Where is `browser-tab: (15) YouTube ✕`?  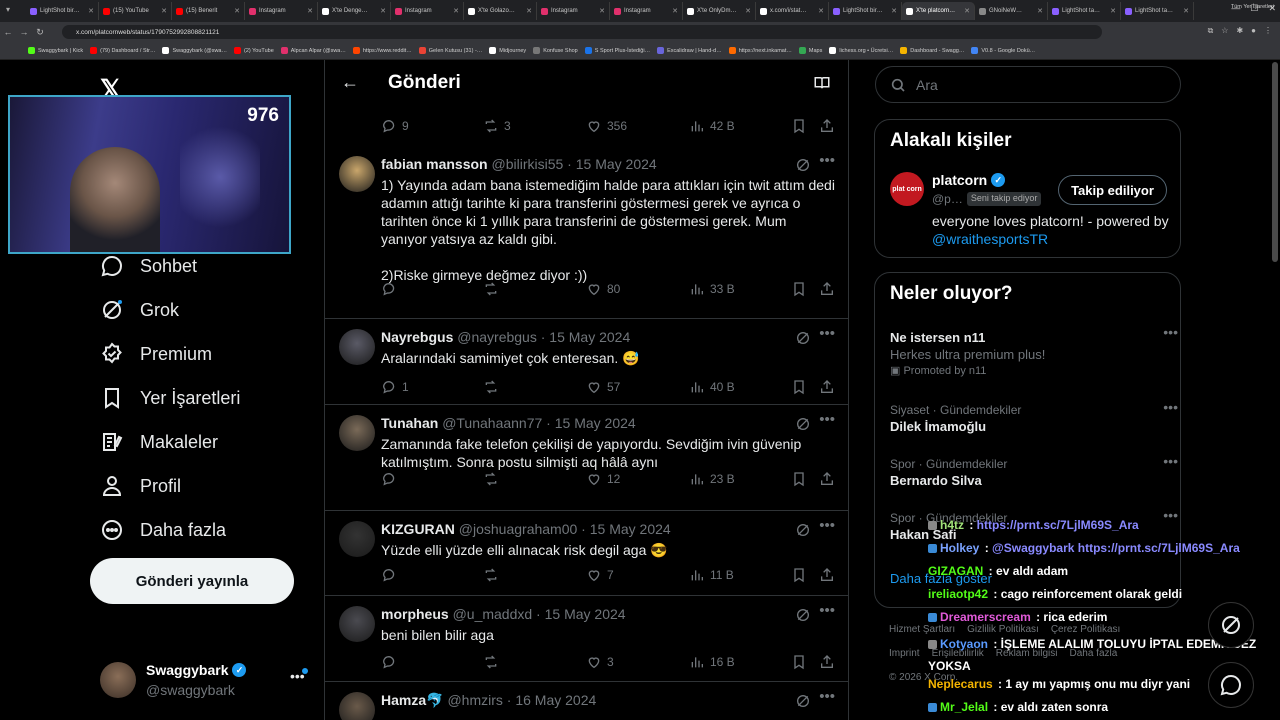 browser-tab: (15) YouTube ✕ is located at coordinates (135, 11).